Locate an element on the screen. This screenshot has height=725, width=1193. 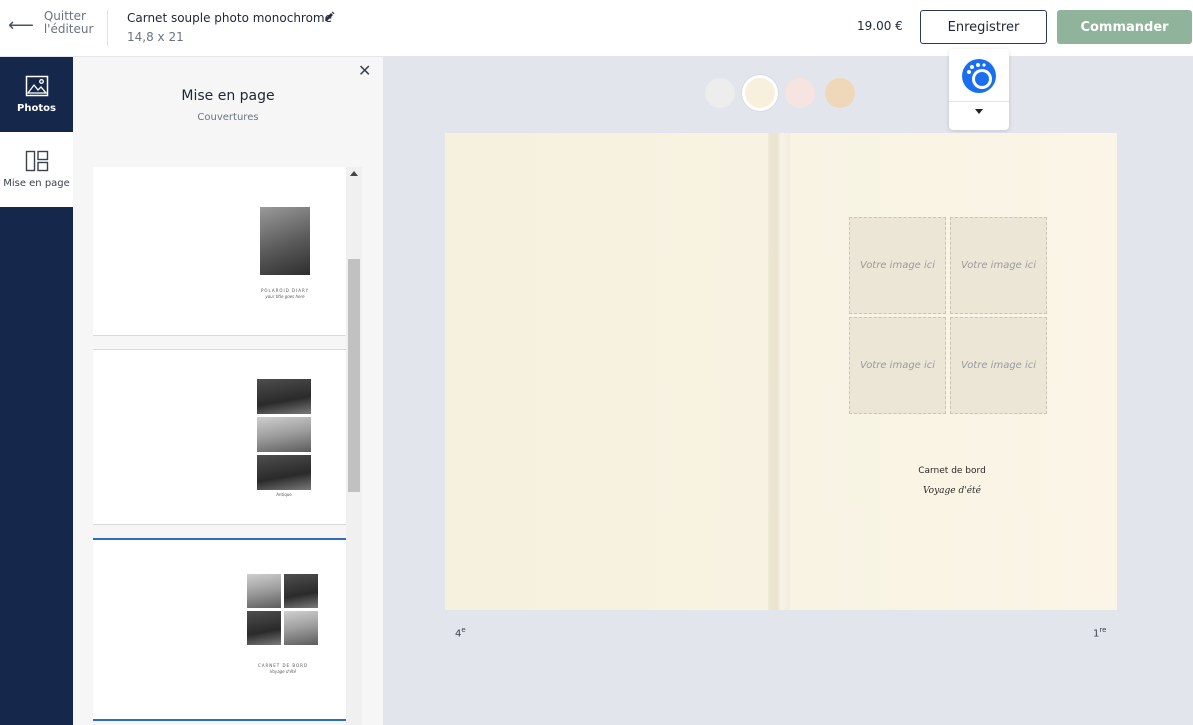
image-icon is located at coordinates (36, 86).